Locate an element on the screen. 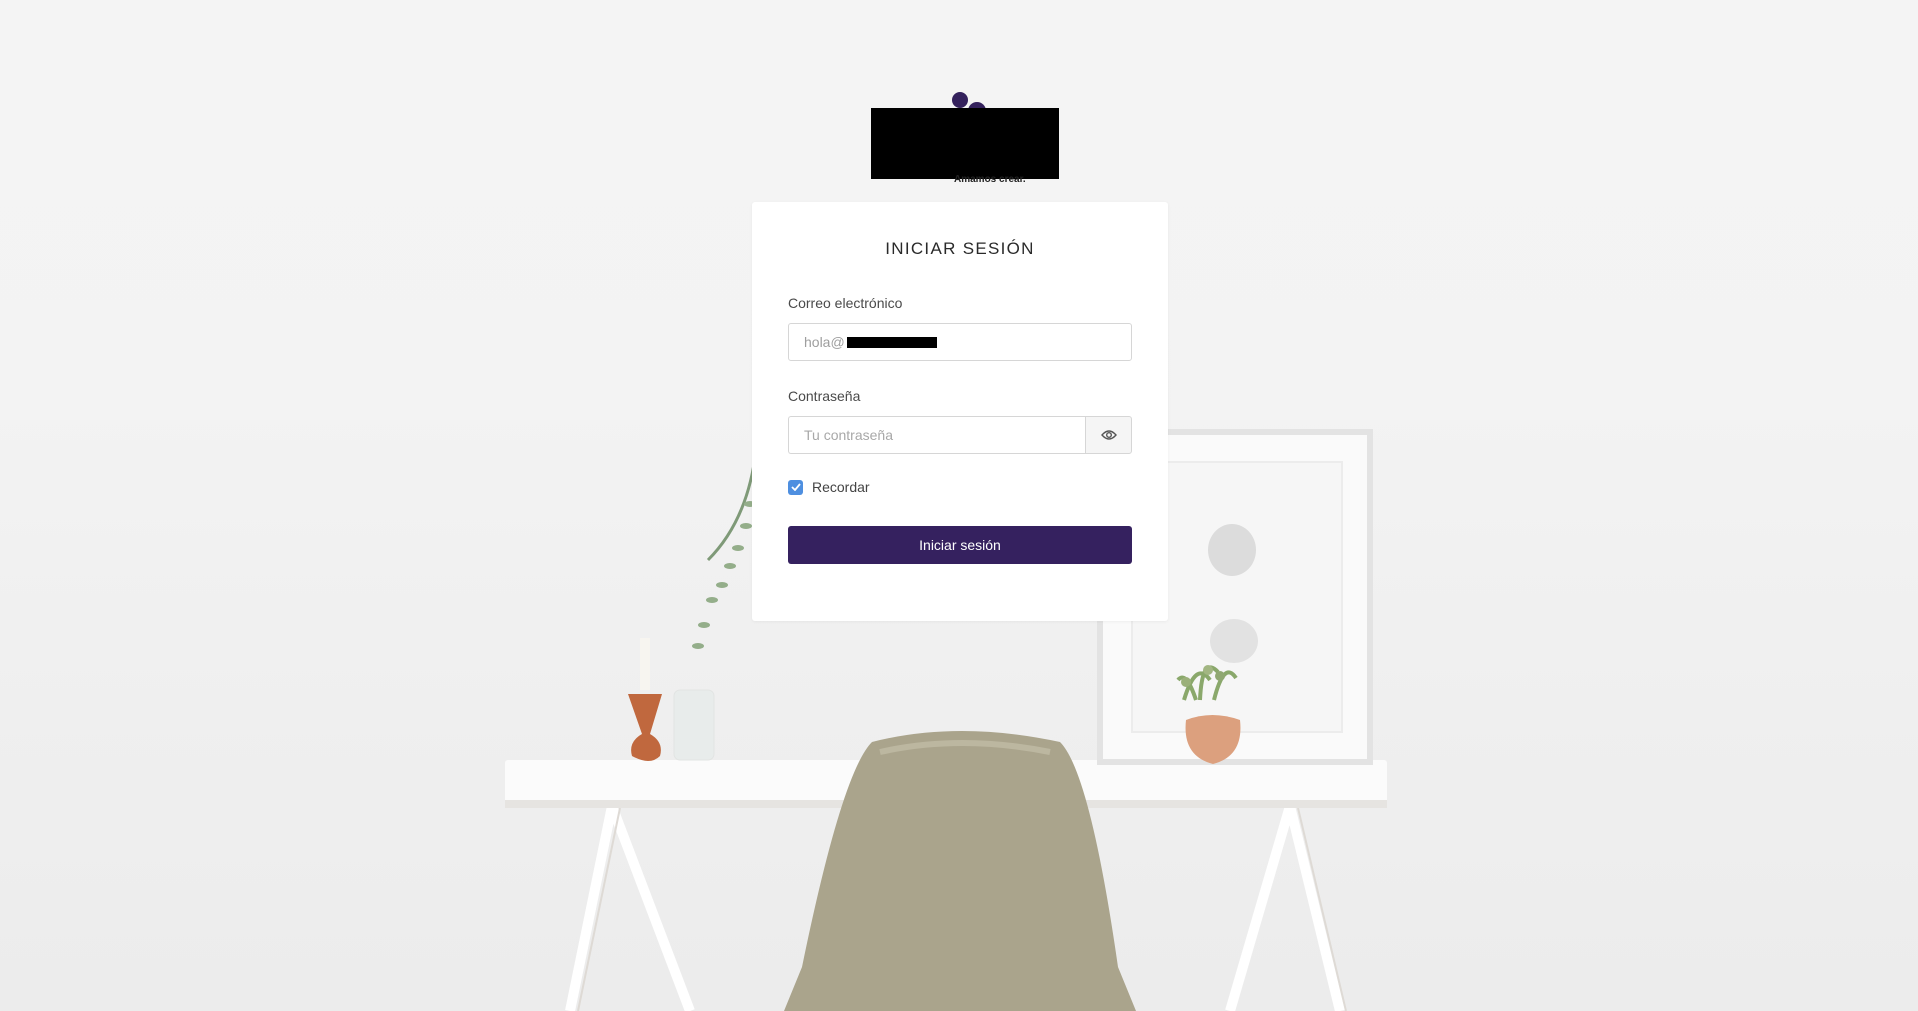 The image size is (1918, 1011). remember-row: Recordar is located at coordinates (960, 487).